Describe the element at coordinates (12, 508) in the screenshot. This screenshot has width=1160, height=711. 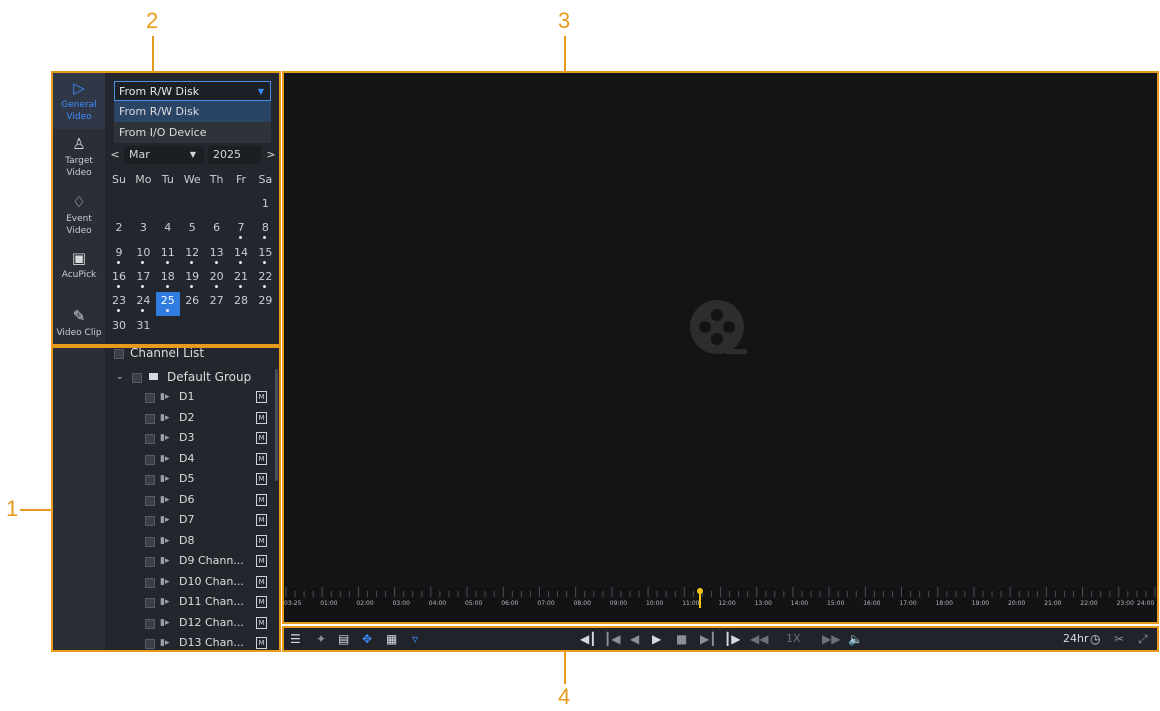
I see `callout-1: 1` at that location.